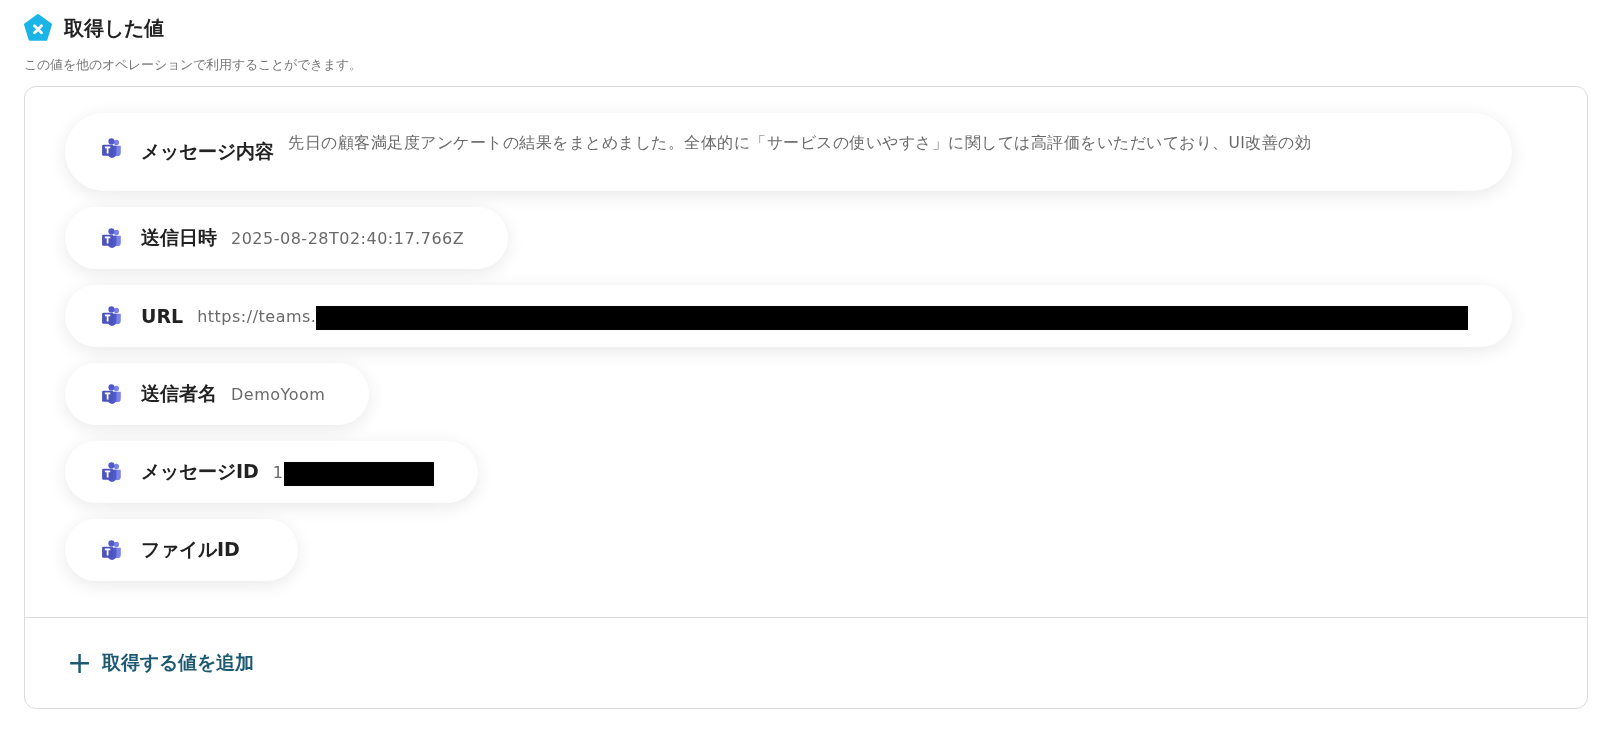 The image size is (1600, 748). Describe the element at coordinates (193, 65) in the screenshot. I see `section-description: この値を他のオペレーションで利用することができます。` at that location.